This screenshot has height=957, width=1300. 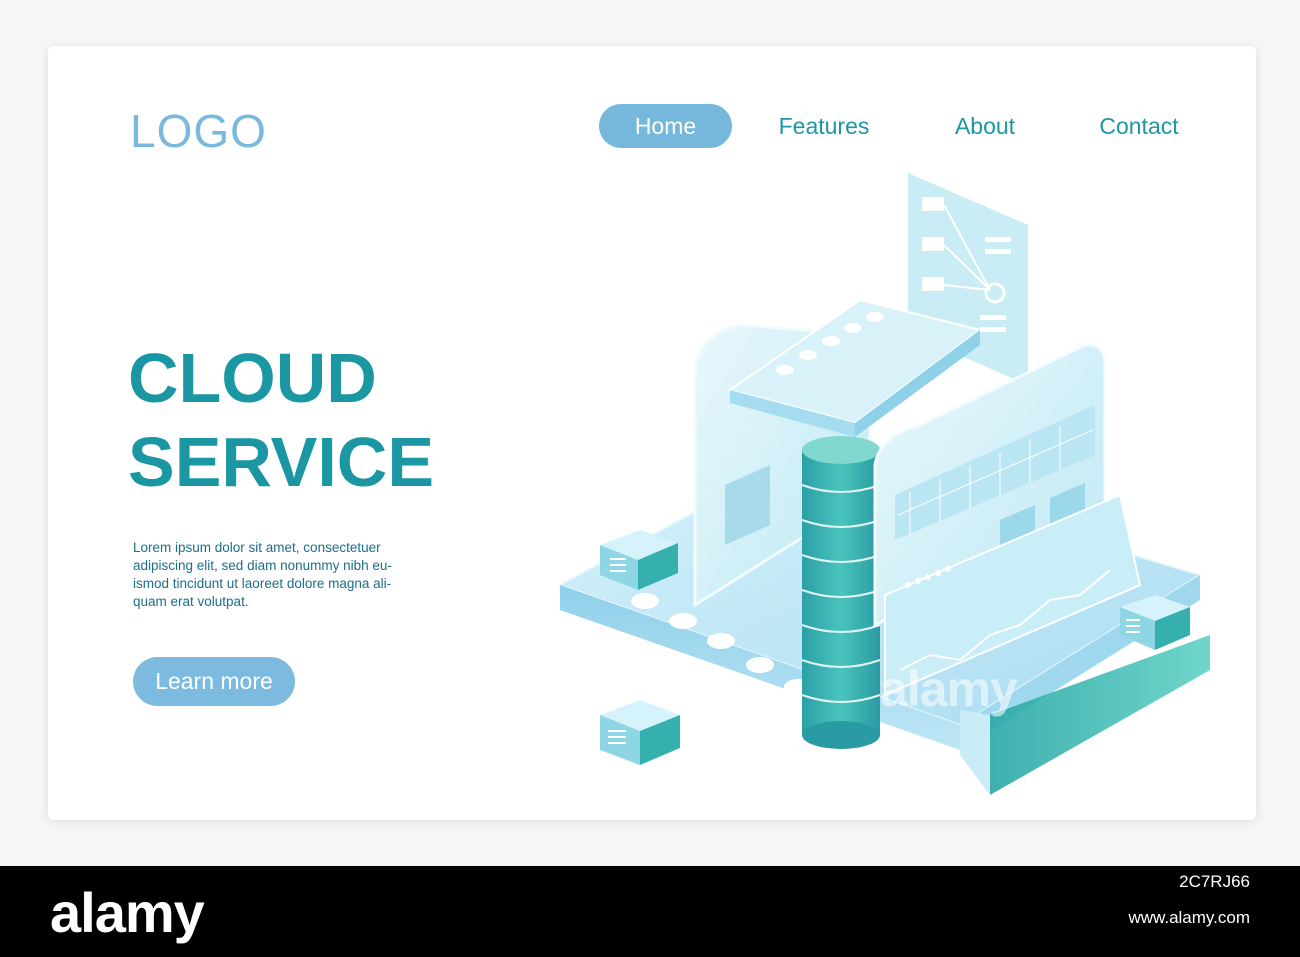 I want to click on logo: LOGO, so click(x=198, y=131).